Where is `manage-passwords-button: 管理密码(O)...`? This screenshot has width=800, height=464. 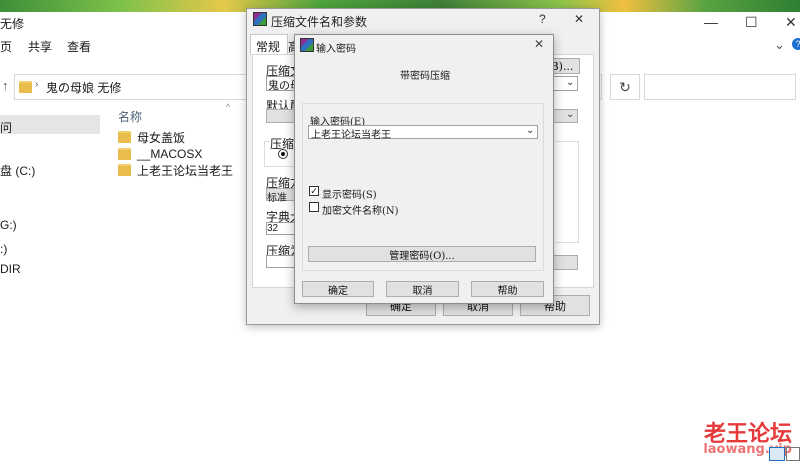
manage-passwords-button: 管理密码(O)... is located at coordinates (422, 254).